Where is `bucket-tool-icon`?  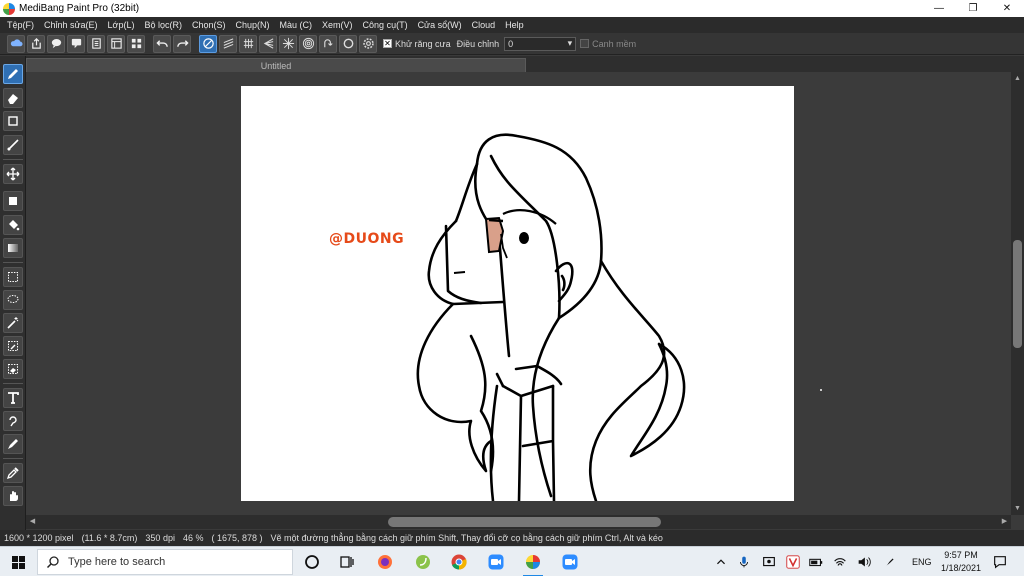
bucket-tool-icon is located at coordinates (13, 225).